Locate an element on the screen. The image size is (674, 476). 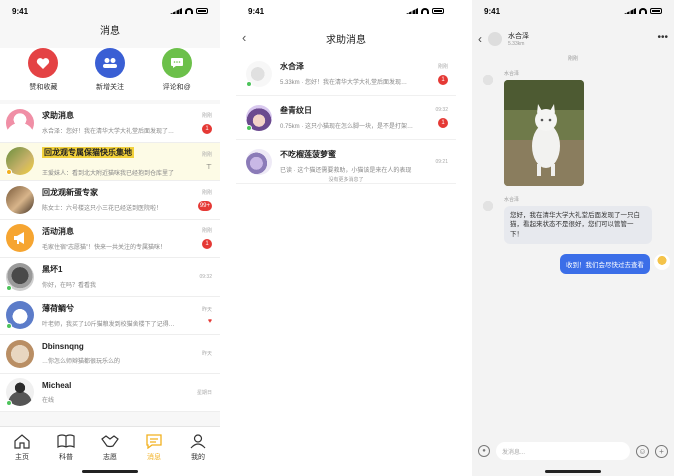
list-item: 求助消息水合泽：您好！我在清华大学大礼堂后面发现了… 刚刚 1 is located at coordinates (110, 123).